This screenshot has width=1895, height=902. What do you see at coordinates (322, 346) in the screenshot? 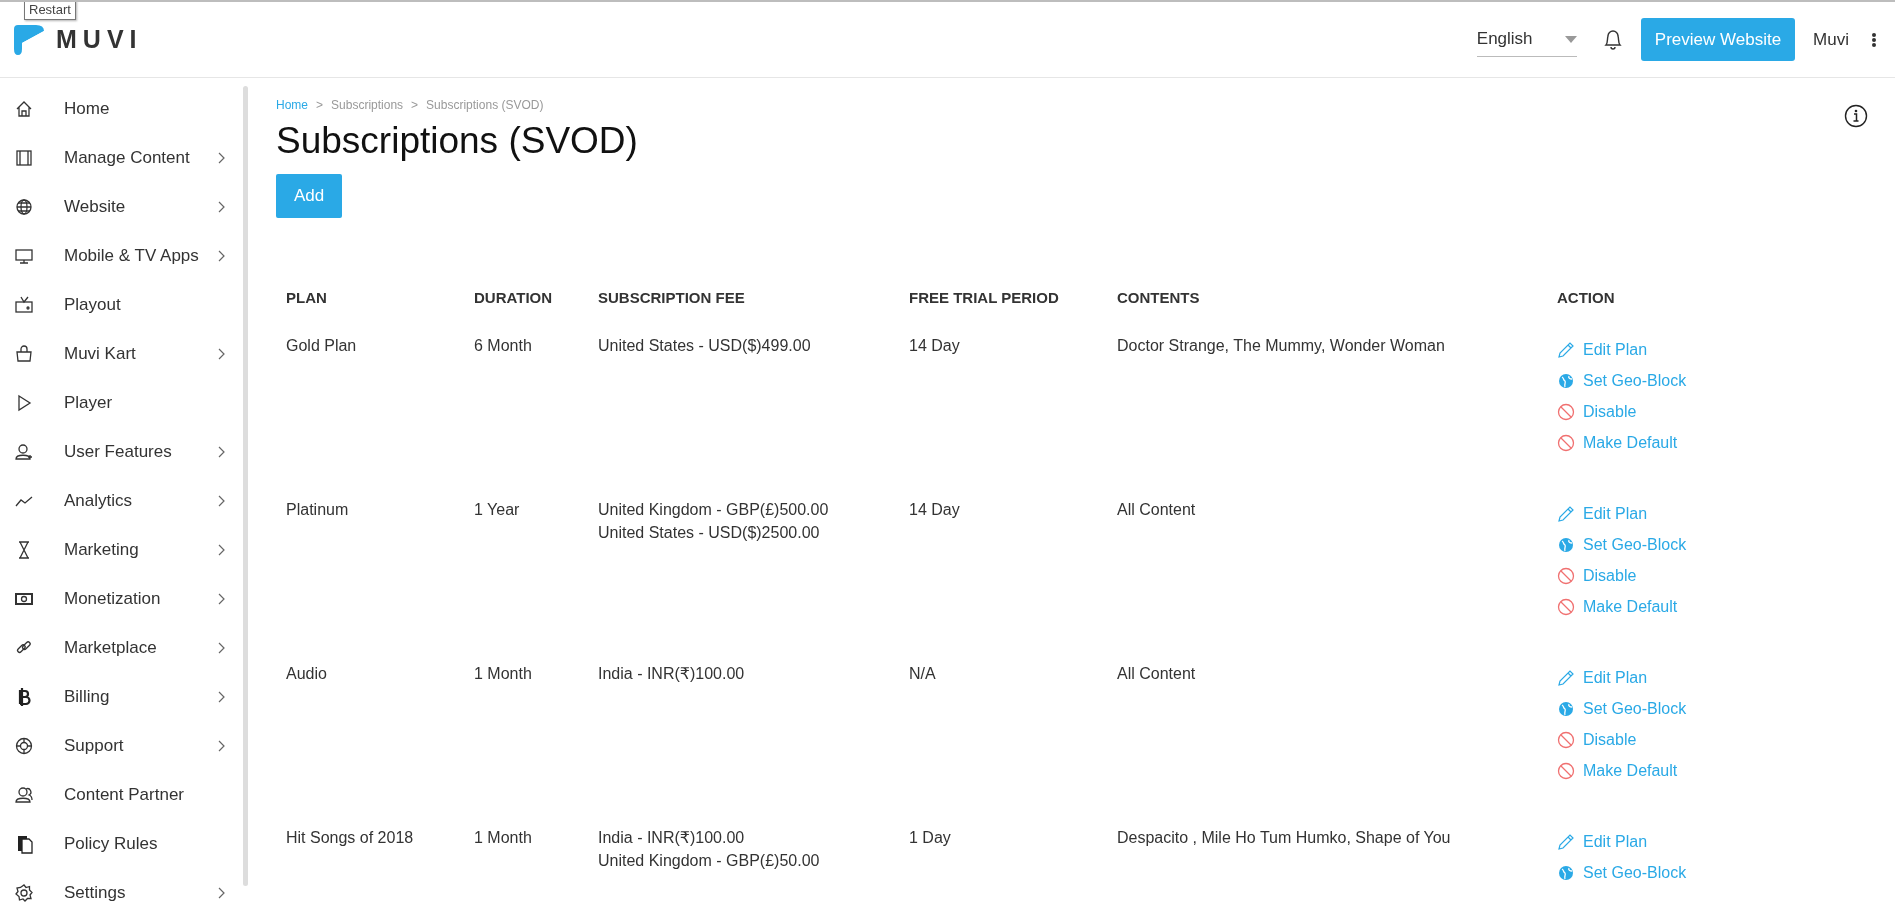
I see `table-cell-text: Gold Plan` at bounding box center [322, 346].